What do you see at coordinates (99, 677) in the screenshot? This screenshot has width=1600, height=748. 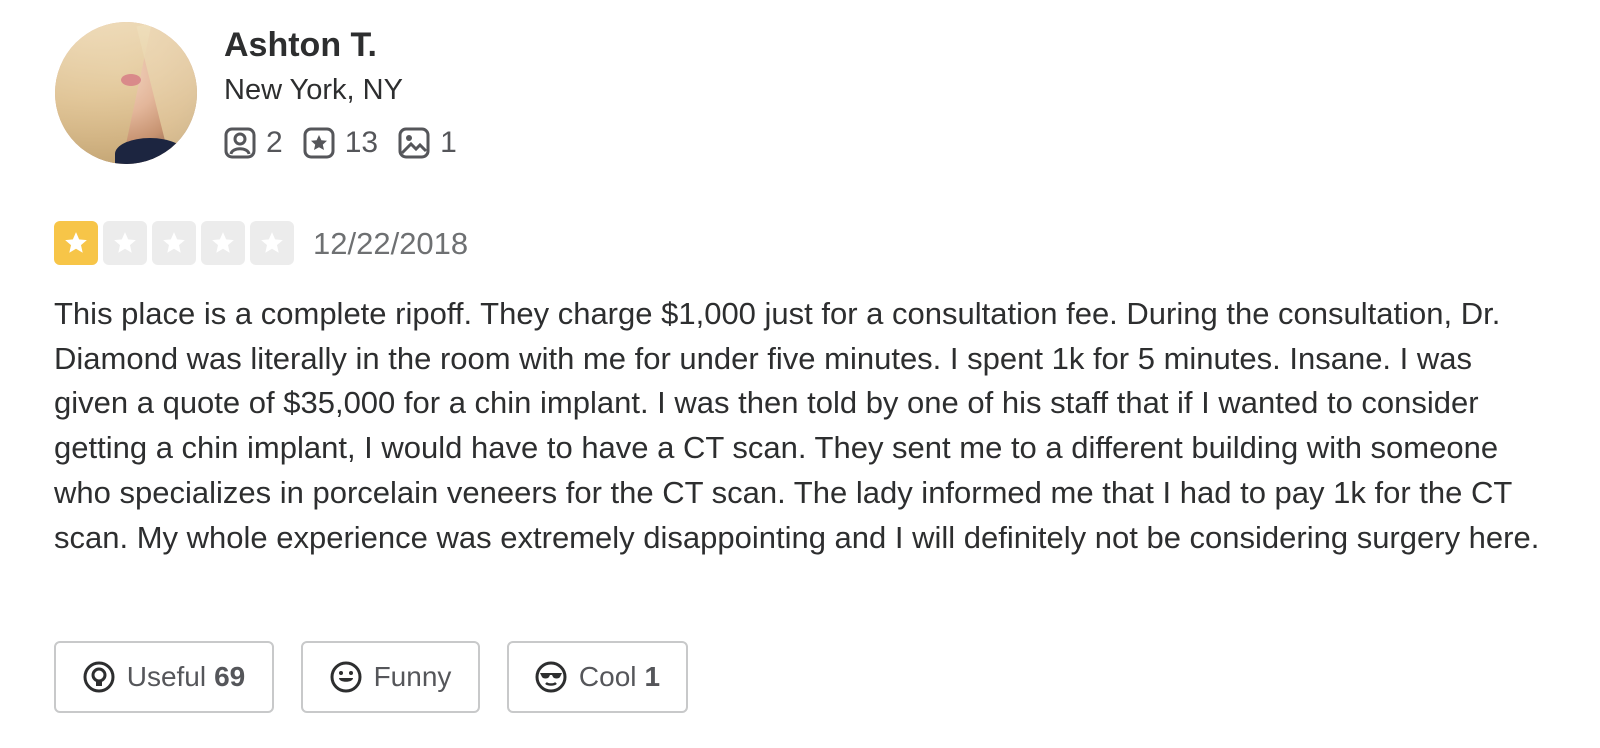 I see `useful-icon` at bounding box center [99, 677].